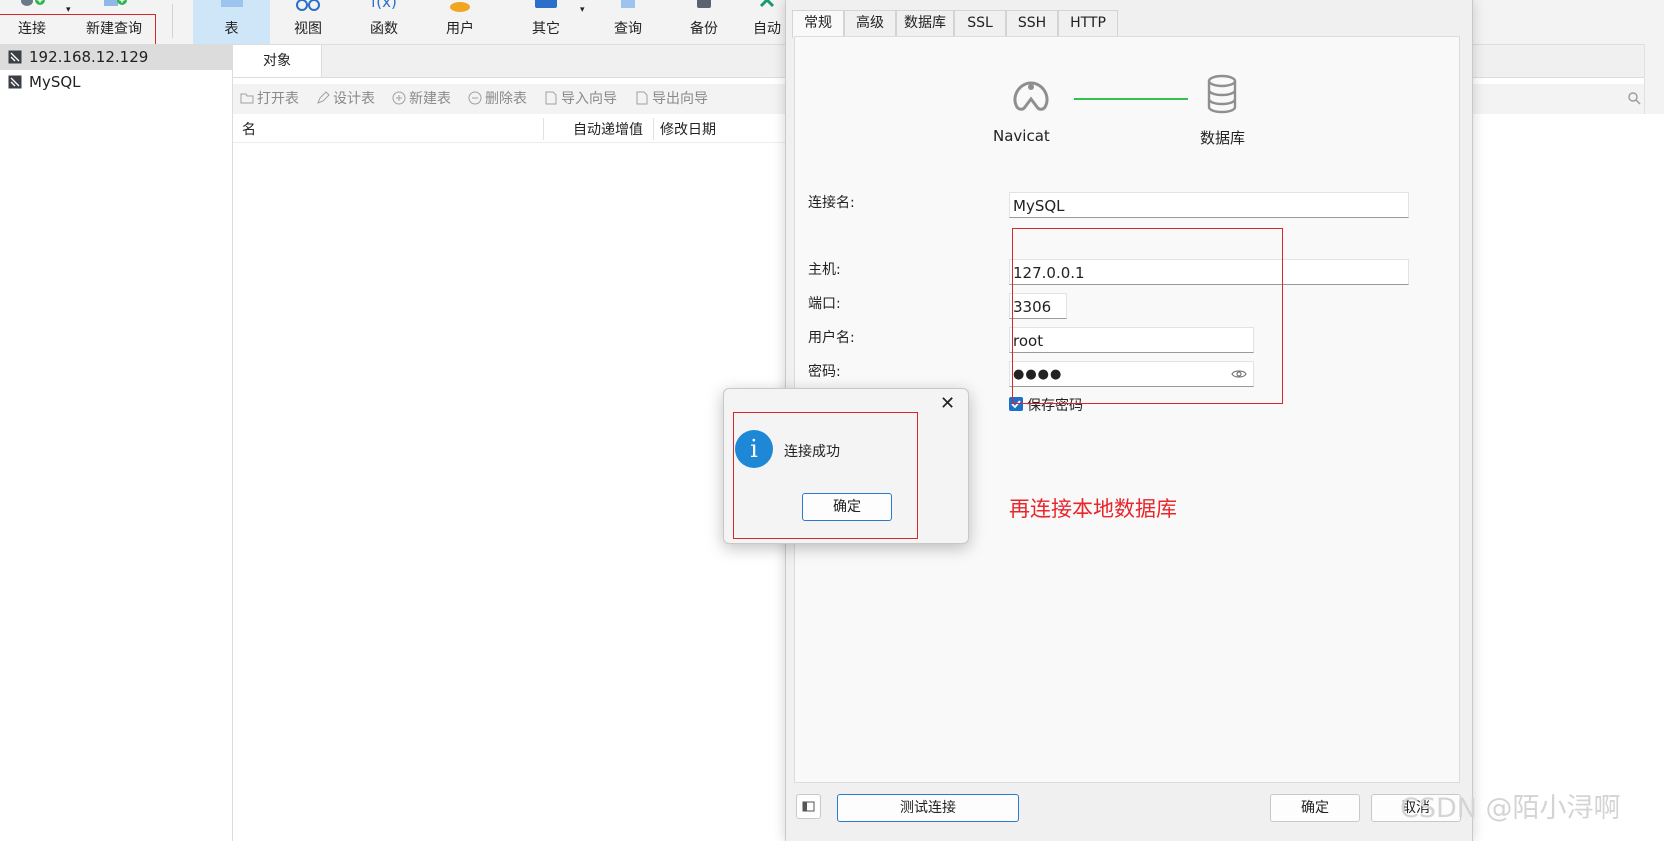 This screenshot has width=1664, height=841. Describe the element at coordinates (582, 10) in the screenshot. I see `other-dropdown-icon: ▾` at that location.